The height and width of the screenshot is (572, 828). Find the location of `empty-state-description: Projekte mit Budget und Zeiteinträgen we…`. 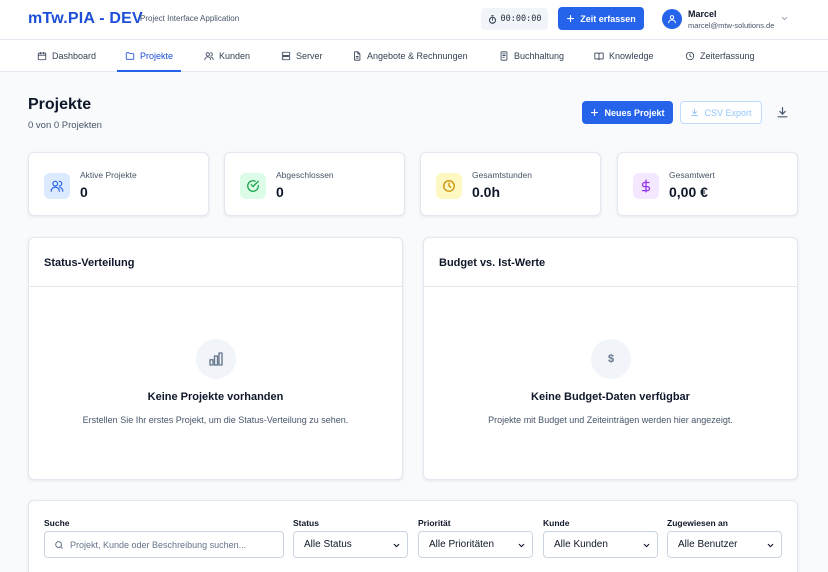

empty-state-description: Projekte mit Budget und Zeiteinträgen we… is located at coordinates (610, 420).